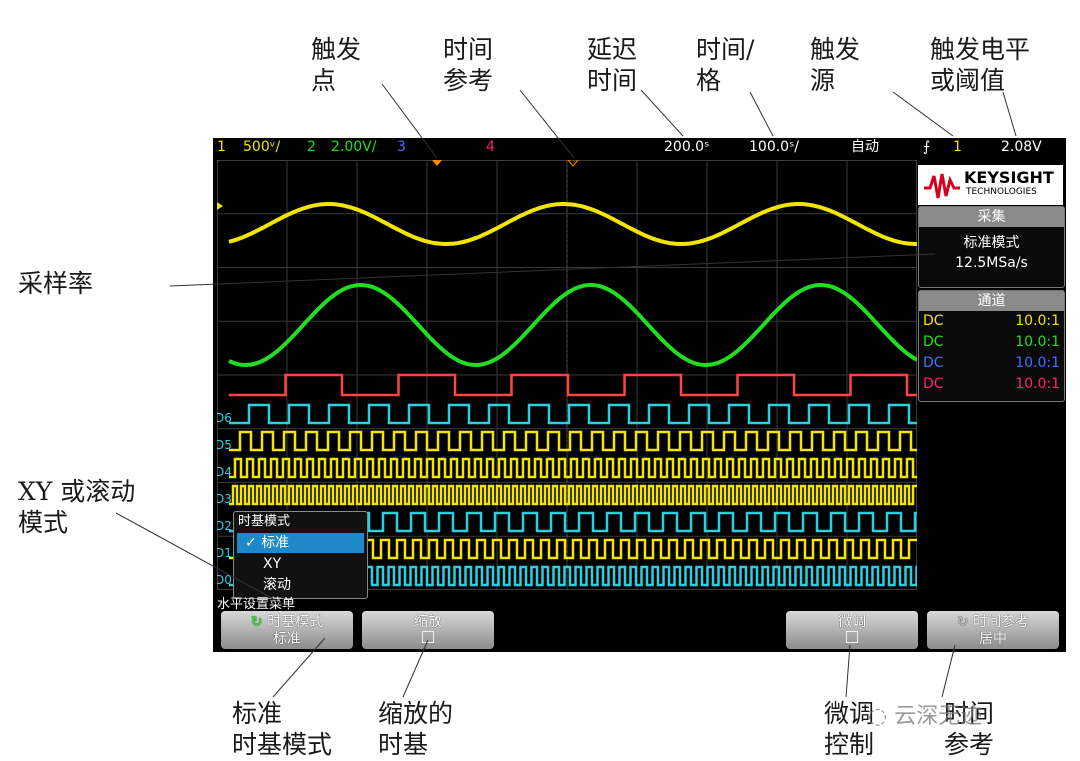  What do you see at coordinates (1009, 177) in the screenshot?
I see `brand-name: KEYSIGHT` at bounding box center [1009, 177].